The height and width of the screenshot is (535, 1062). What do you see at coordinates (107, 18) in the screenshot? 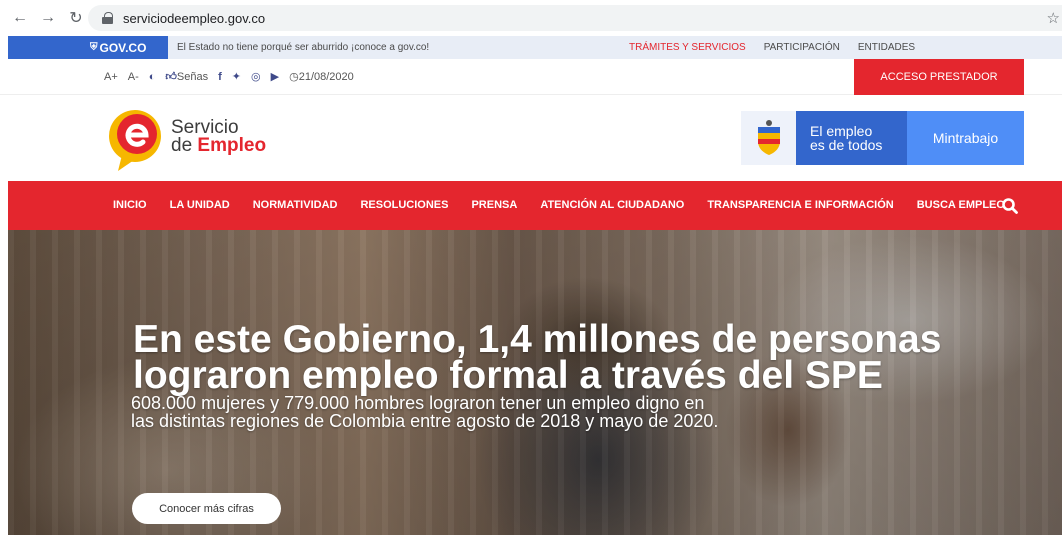
I see `lock-icon` at bounding box center [107, 18].